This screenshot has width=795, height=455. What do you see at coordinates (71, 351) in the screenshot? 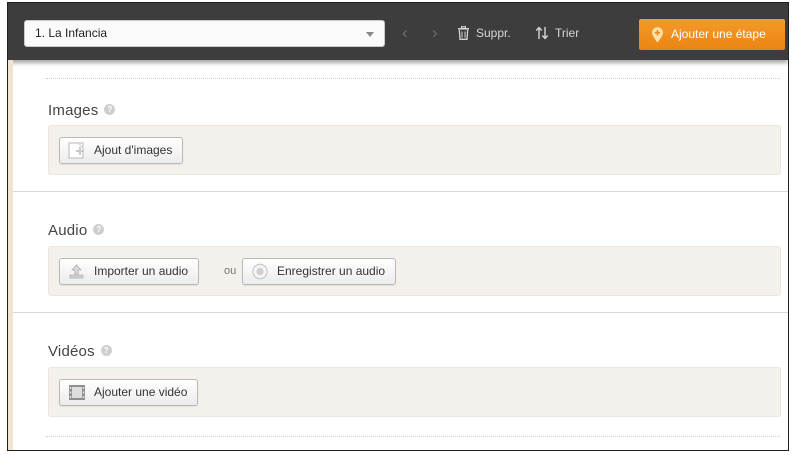
I see `videos-title: Vidéos` at bounding box center [71, 351].